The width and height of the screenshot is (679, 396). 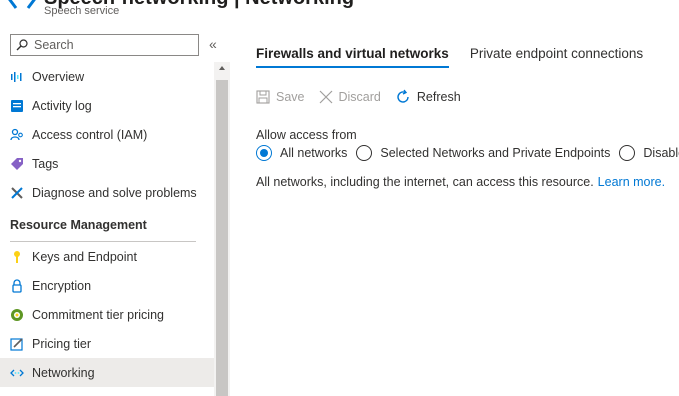 I want to click on scrollbar-thumb, so click(x=222, y=238).